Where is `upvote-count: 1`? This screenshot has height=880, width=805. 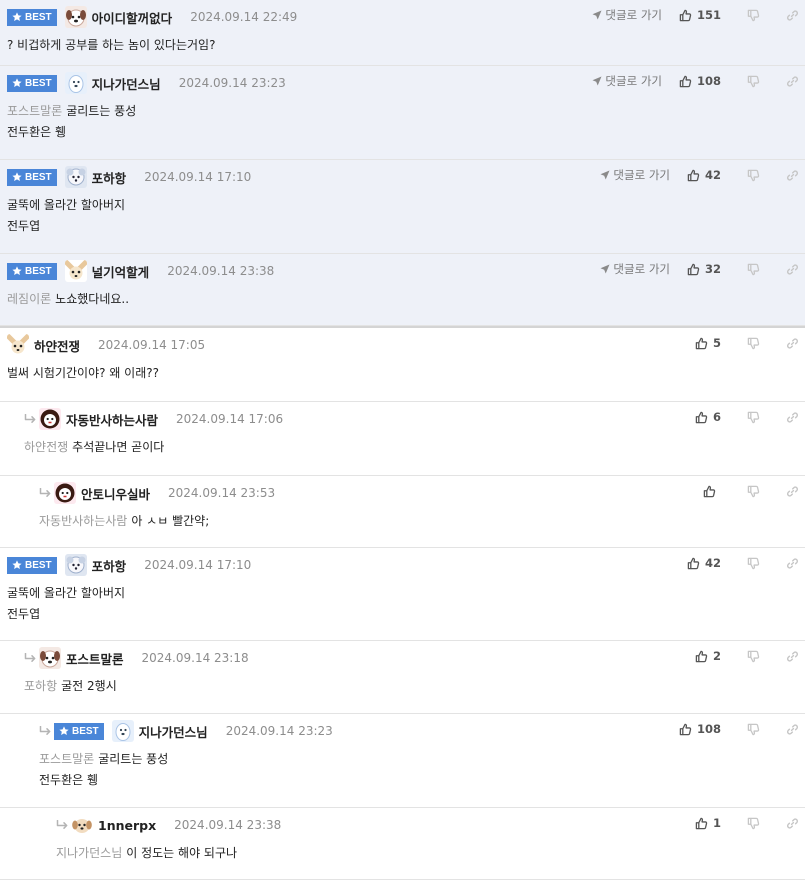
upvote-count: 1 is located at coordinates (716, 823).